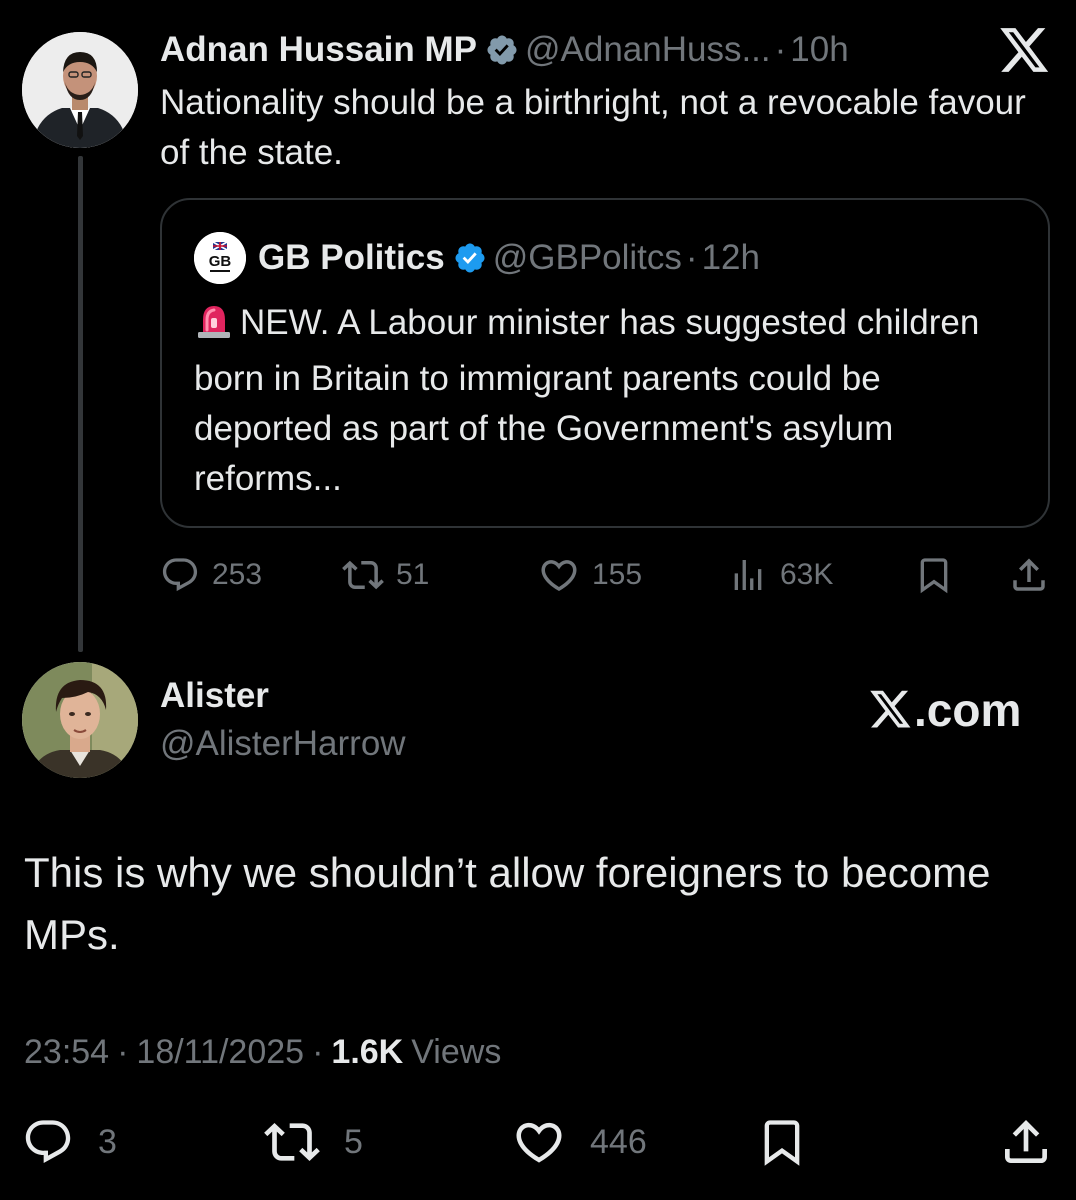  I want to click on xcom-watermark: .com, so click(945, 710).